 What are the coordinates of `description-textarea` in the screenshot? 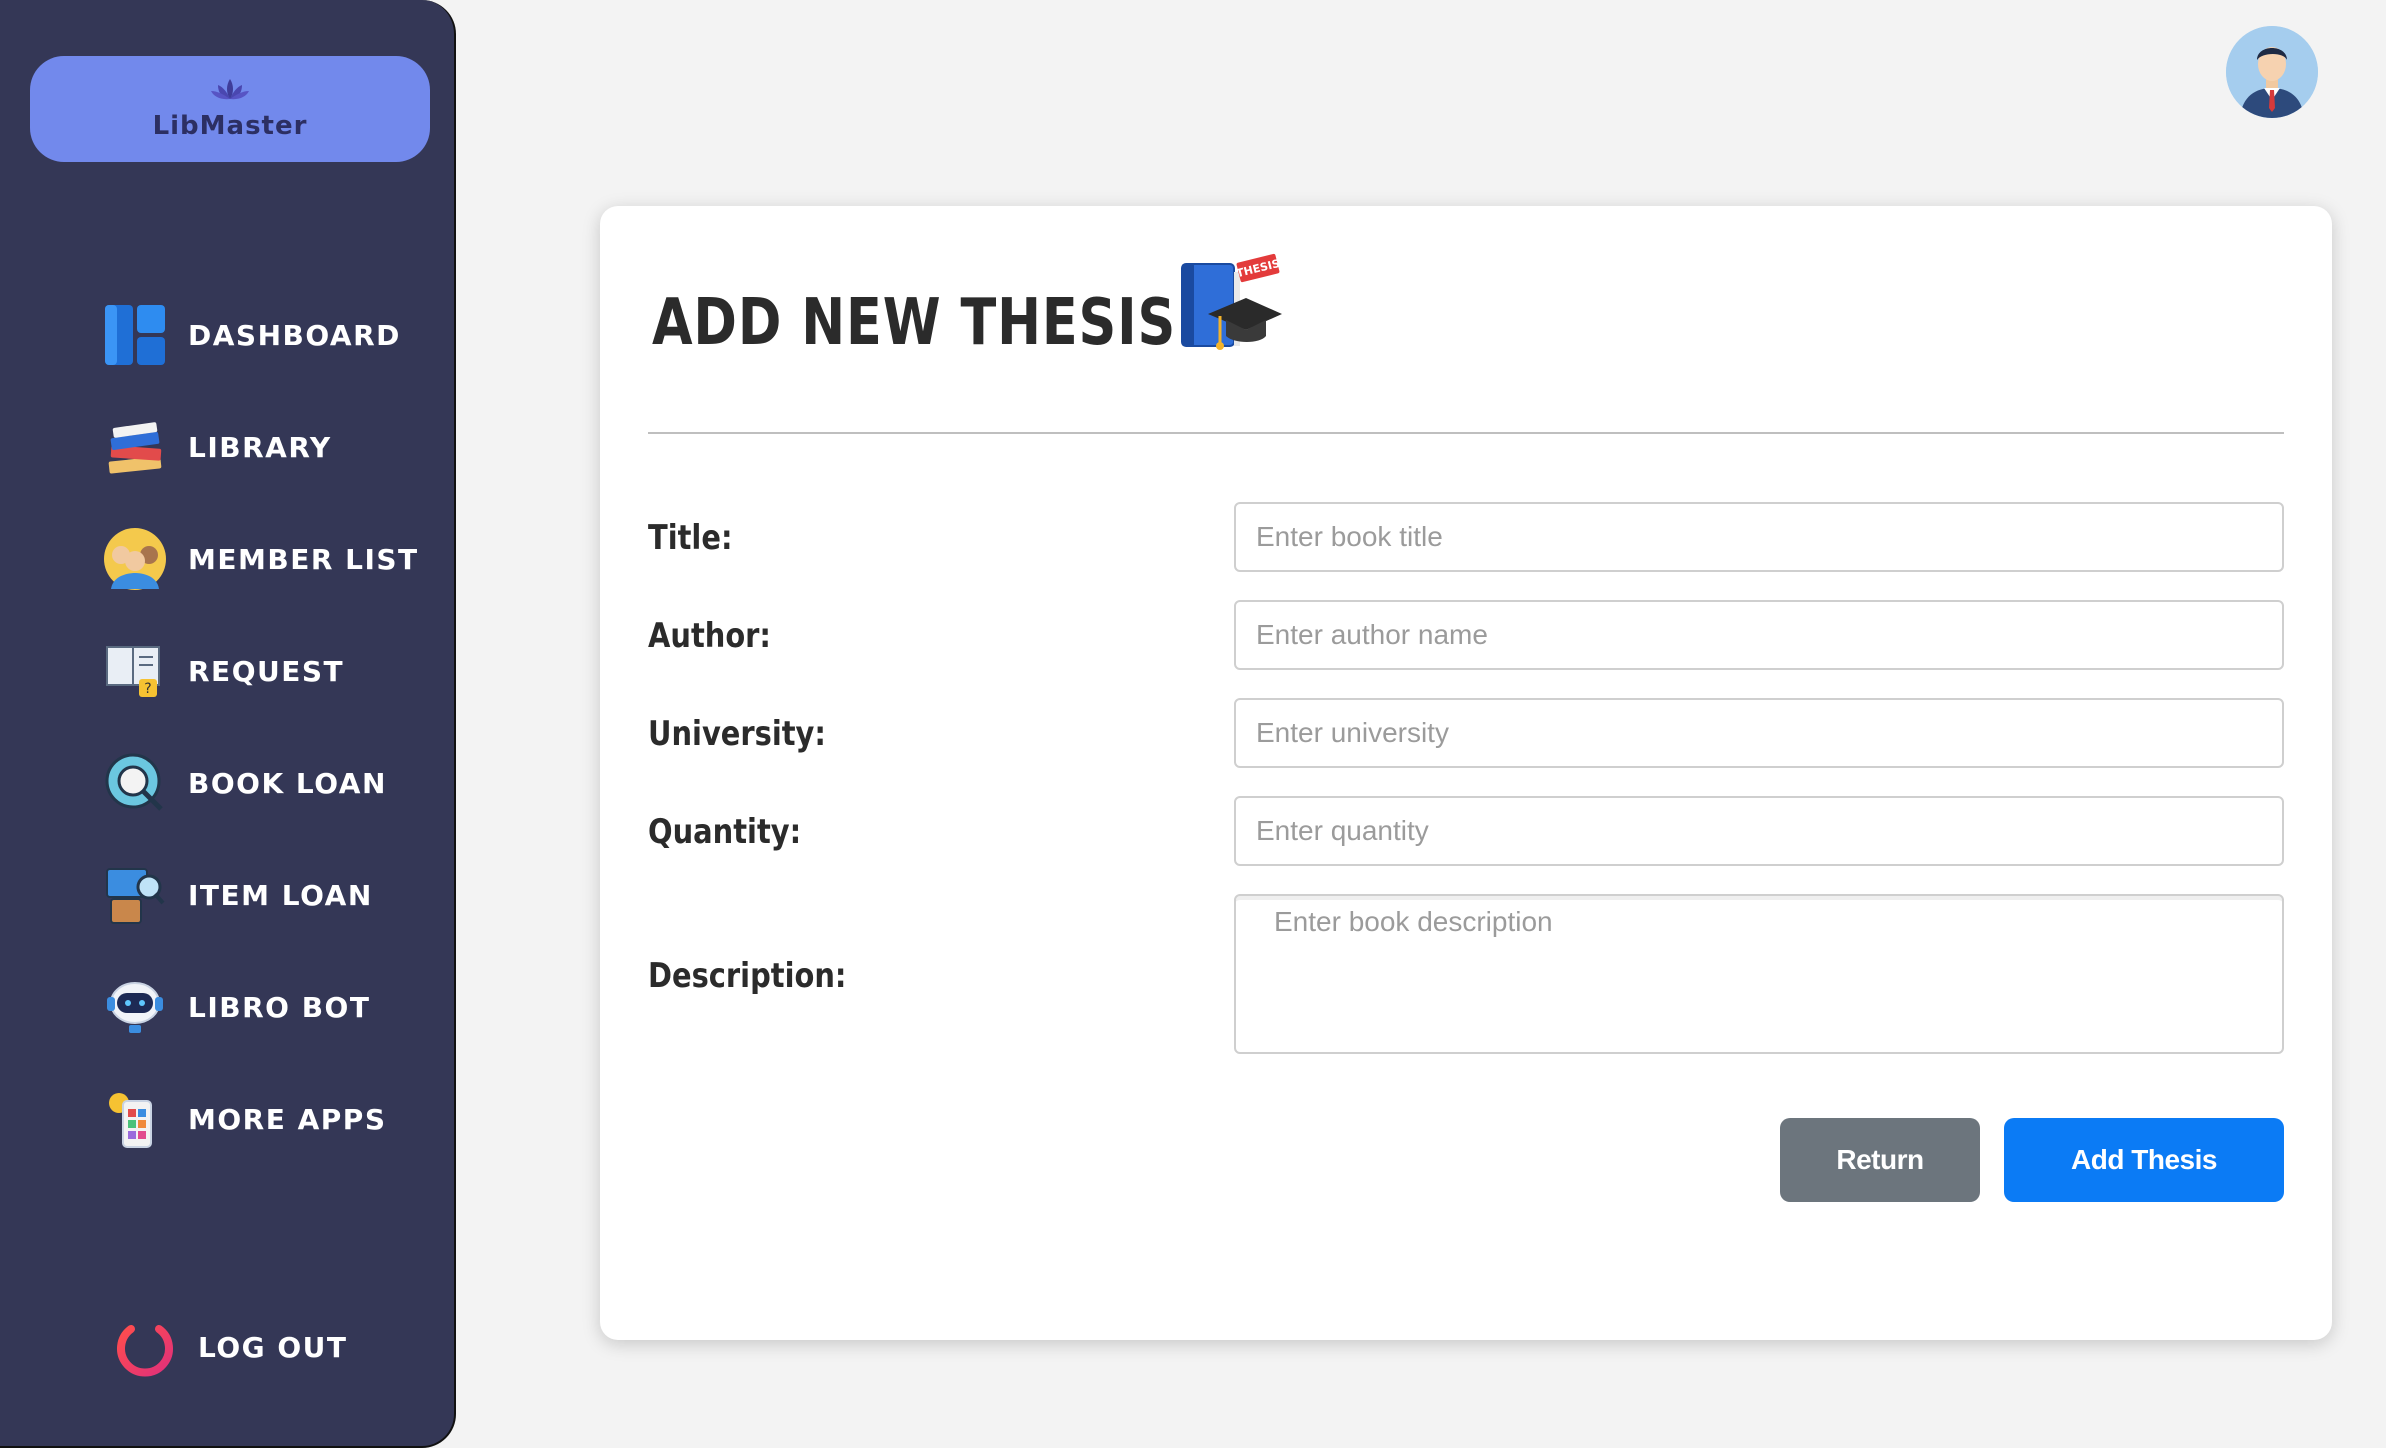 It's located at (1759, 974).